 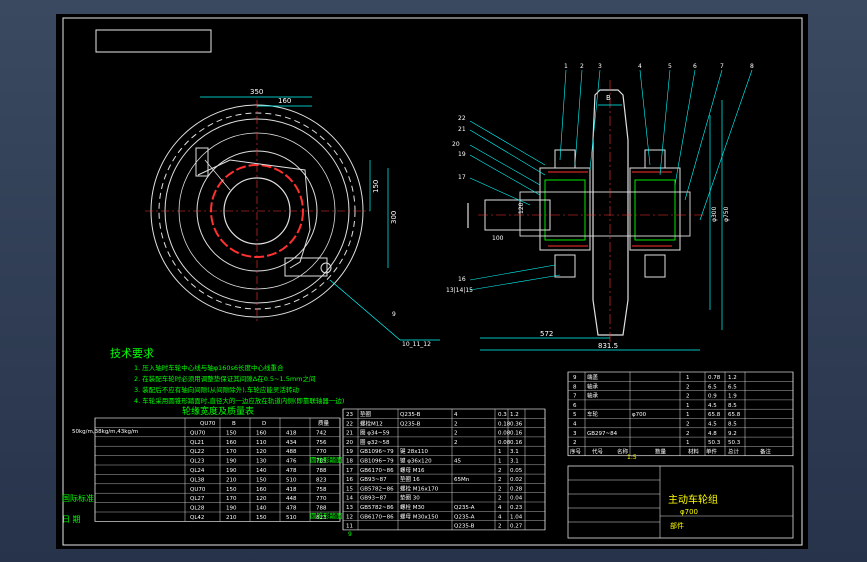 I want to click on parts-row-code: 垫圈, so click(x=366, y=414).